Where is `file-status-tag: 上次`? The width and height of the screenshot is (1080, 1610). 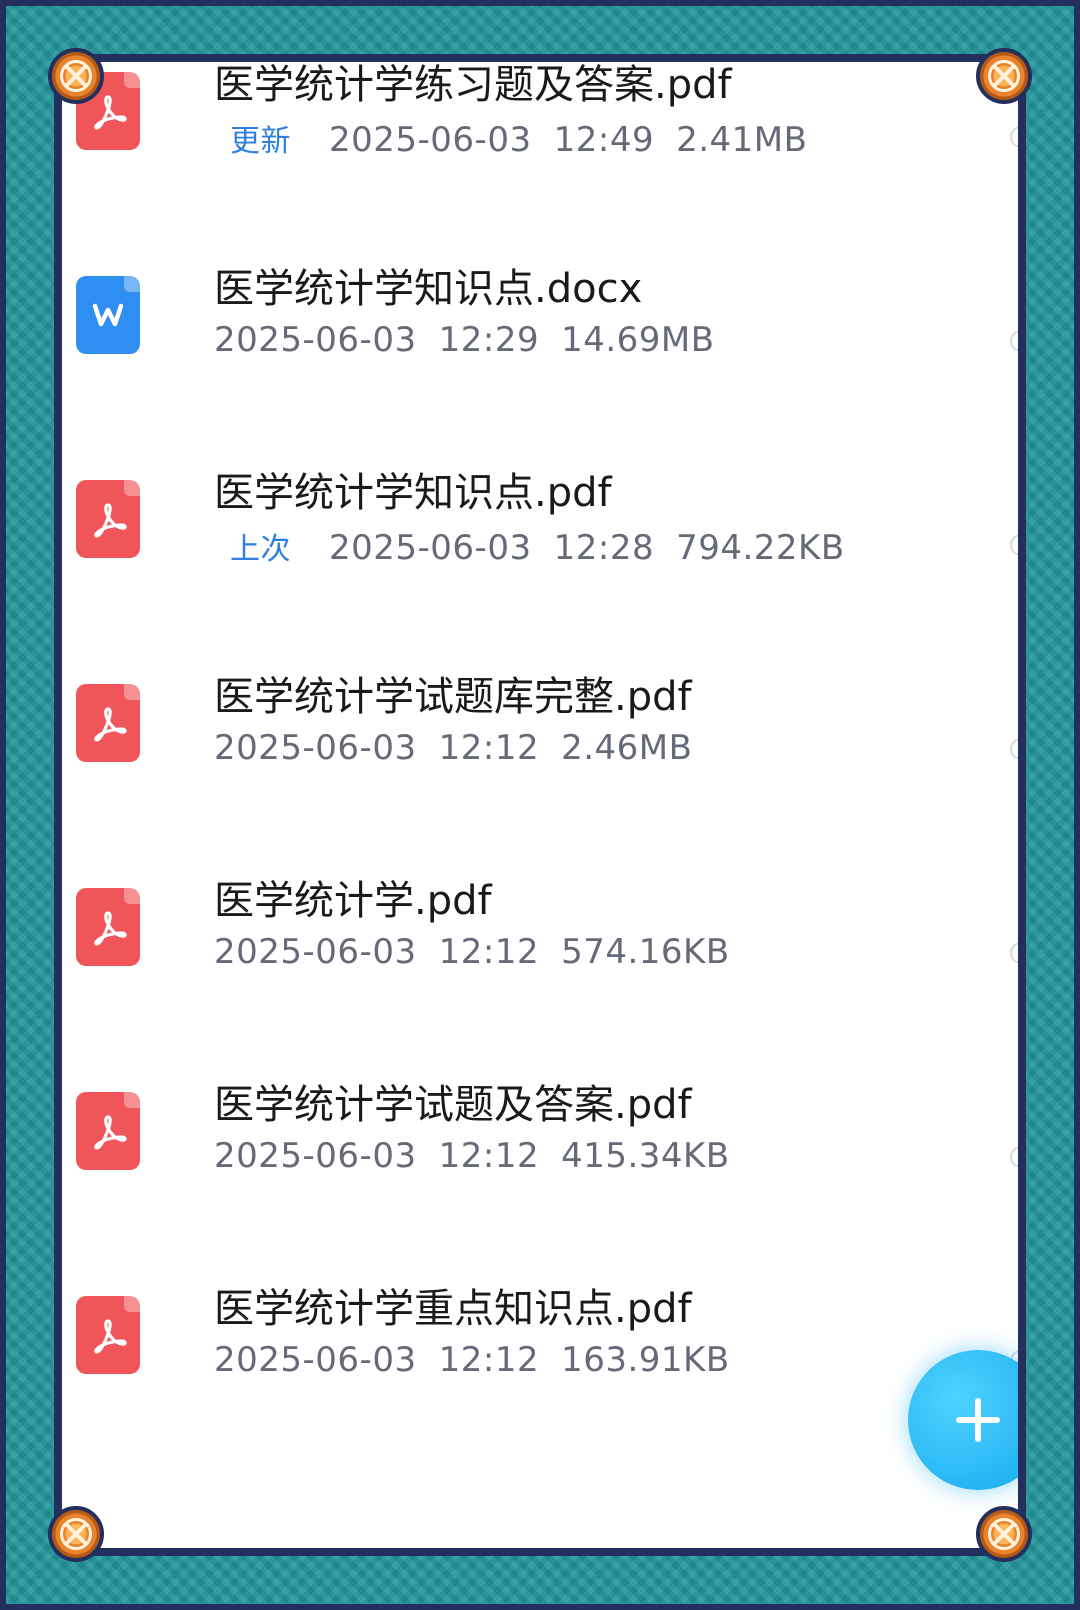
file-status-tag: 上次 is located at coordinates (260, 549).